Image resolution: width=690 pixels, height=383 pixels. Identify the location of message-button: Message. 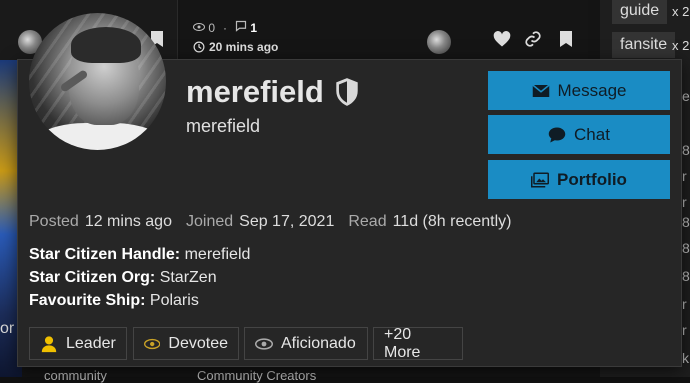
(579, 90).